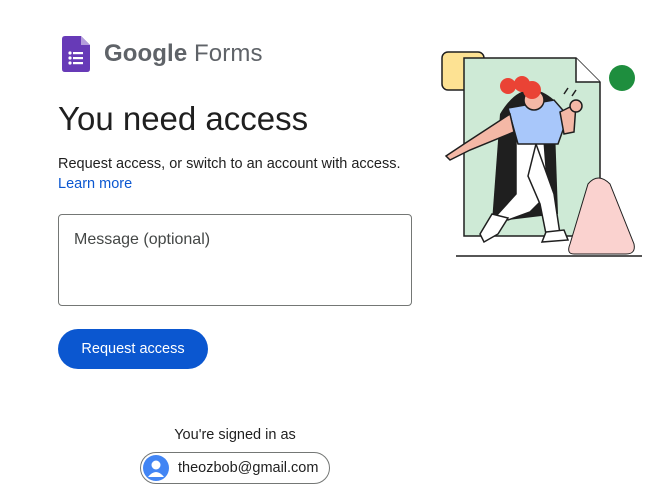 Image resolution: width=672 pixels, height=499 pixels. I want to click on signed-in-label: You're signed in as, so click(235, 435).